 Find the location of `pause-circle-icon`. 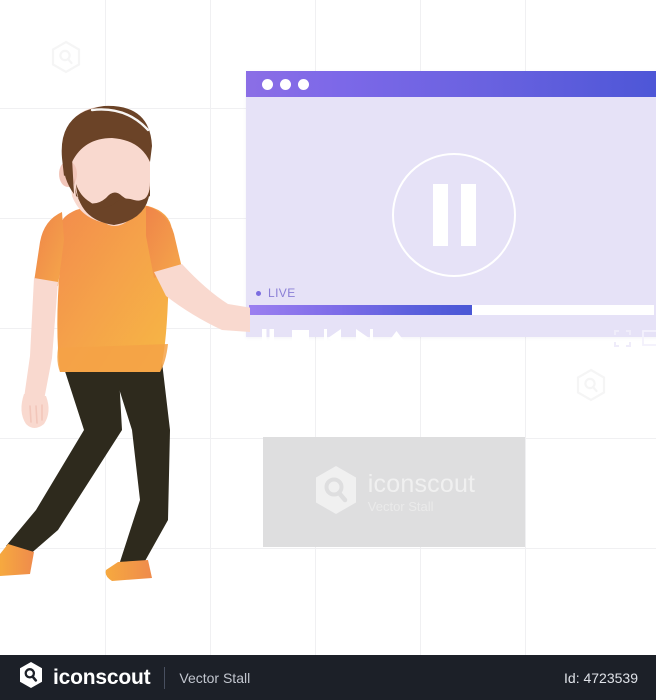

pause-circle-icon is located at coordinates (454, 215).